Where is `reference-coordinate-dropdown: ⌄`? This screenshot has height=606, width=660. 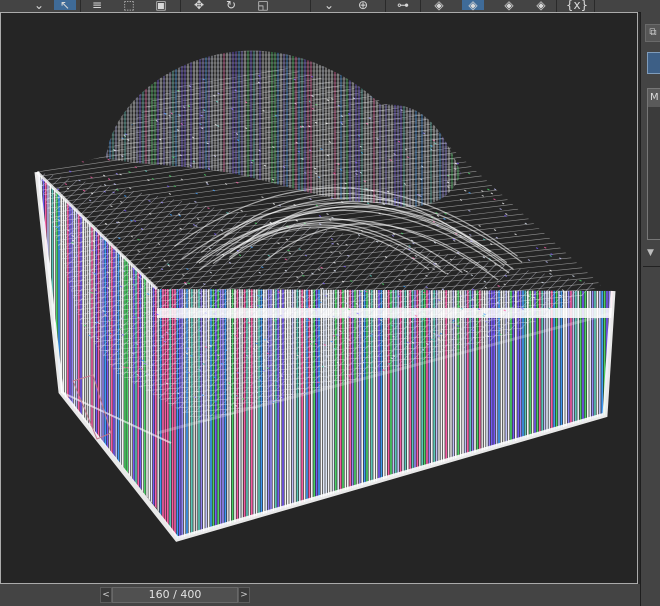 reference-coordinate-dropdown: ⌄ is located at coordinates (329, 5).